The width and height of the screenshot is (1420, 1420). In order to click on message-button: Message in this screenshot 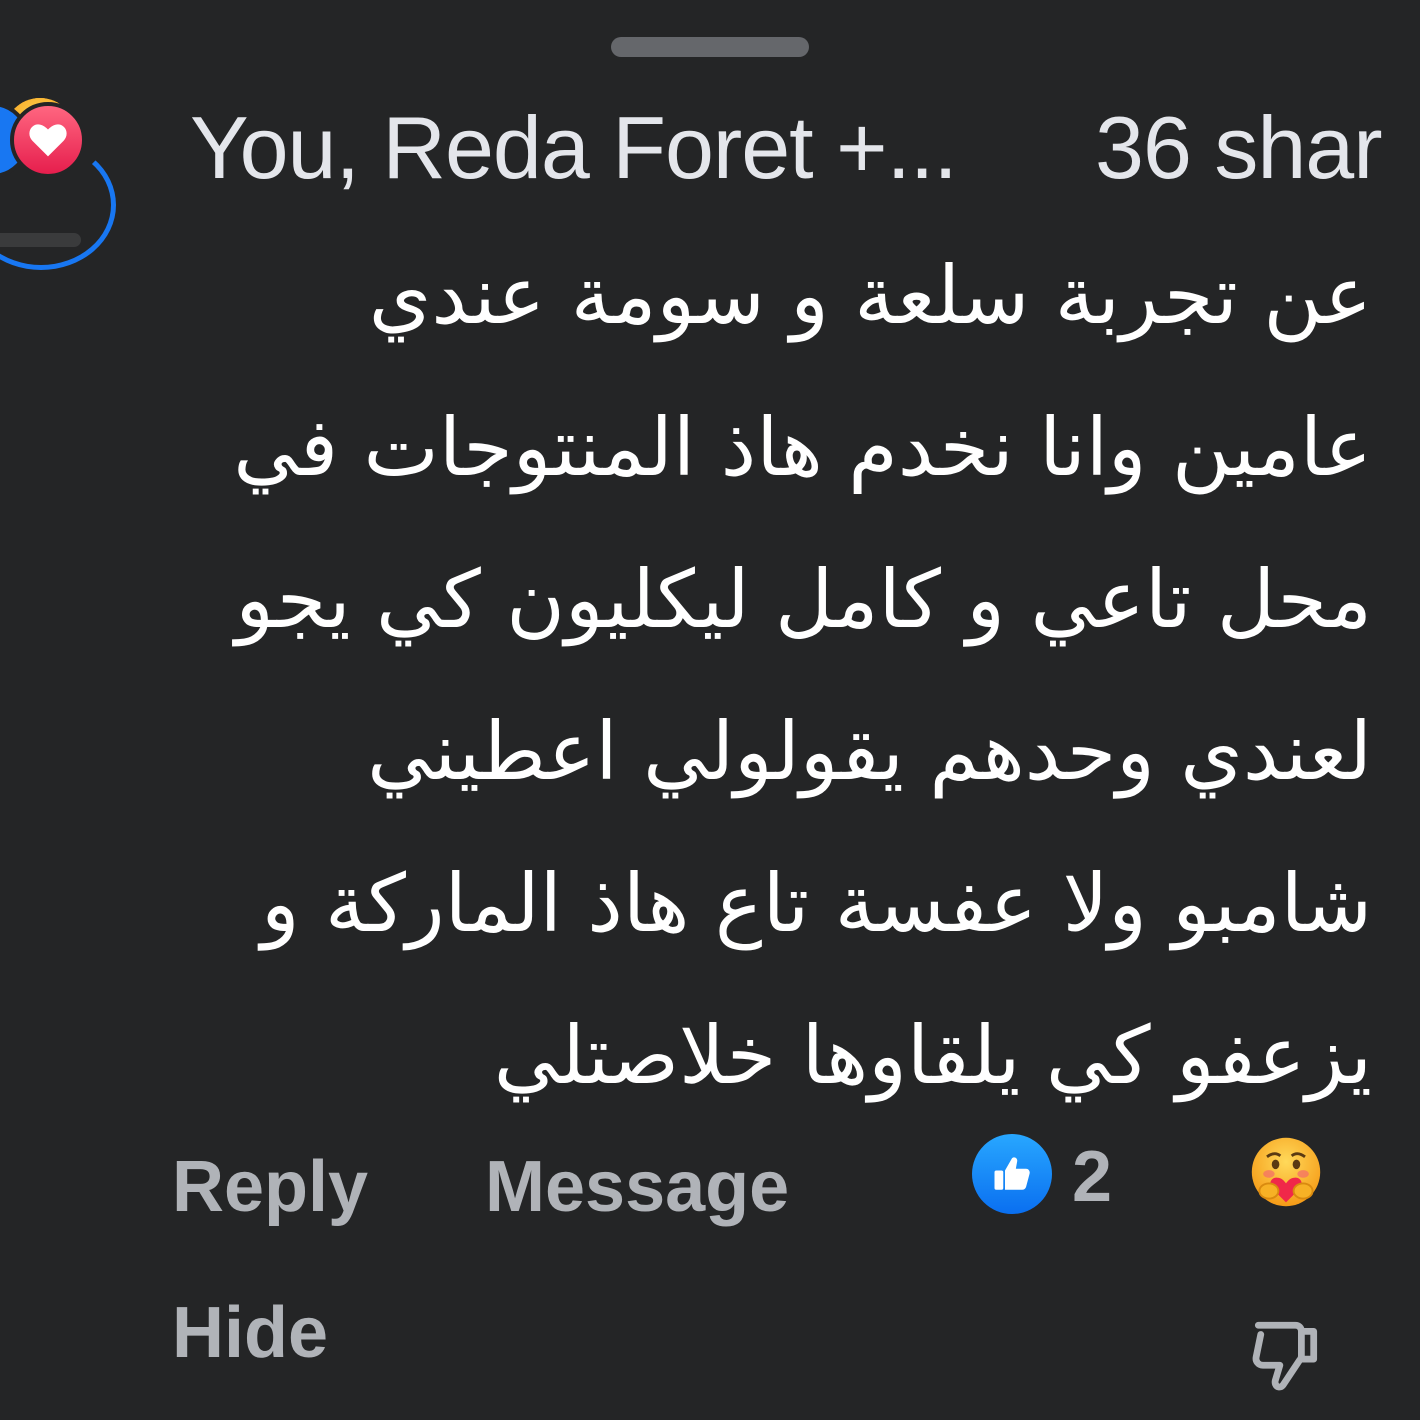, I will do `click(637, 1187)`.